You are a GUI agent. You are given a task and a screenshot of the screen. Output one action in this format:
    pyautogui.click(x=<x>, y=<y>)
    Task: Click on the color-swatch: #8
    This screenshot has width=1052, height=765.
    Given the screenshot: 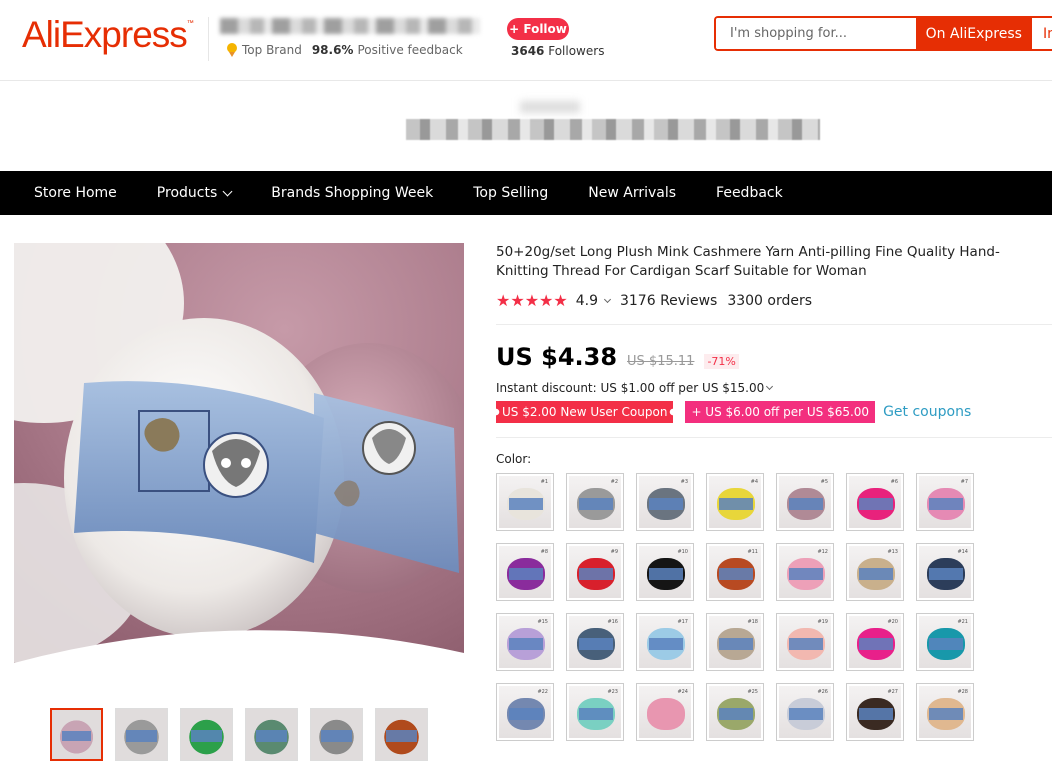 What is the action you would take?
    pyautogui.click(x=525, y=572)
    